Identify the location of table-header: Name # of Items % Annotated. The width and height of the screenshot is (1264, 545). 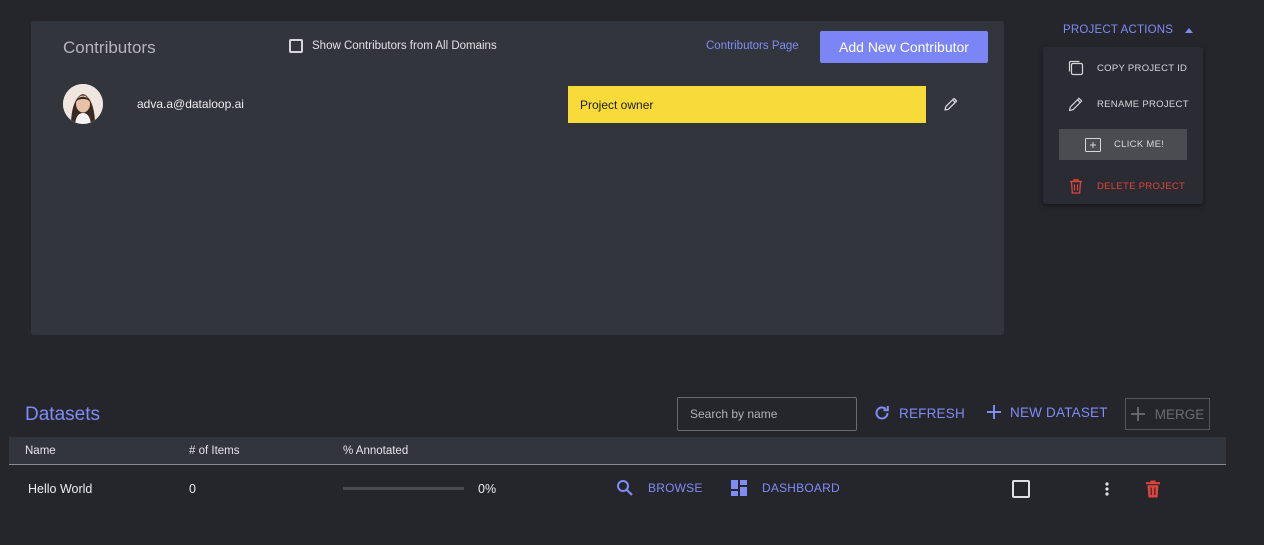
(617, 451).